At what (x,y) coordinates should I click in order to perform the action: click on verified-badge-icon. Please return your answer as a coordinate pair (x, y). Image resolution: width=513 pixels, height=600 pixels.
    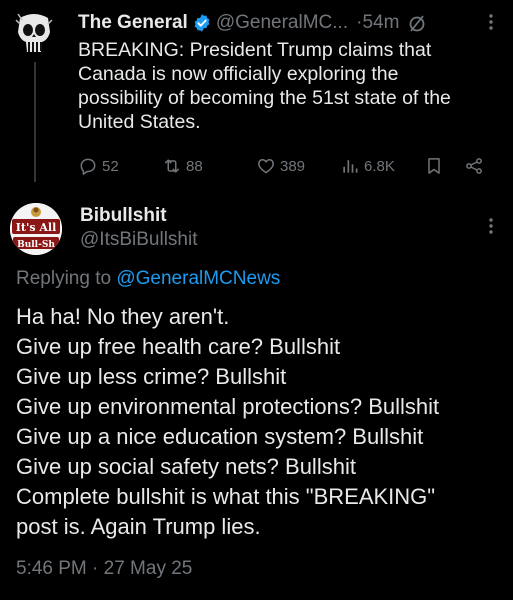
    Looking at the image, I should click on (202, 23).